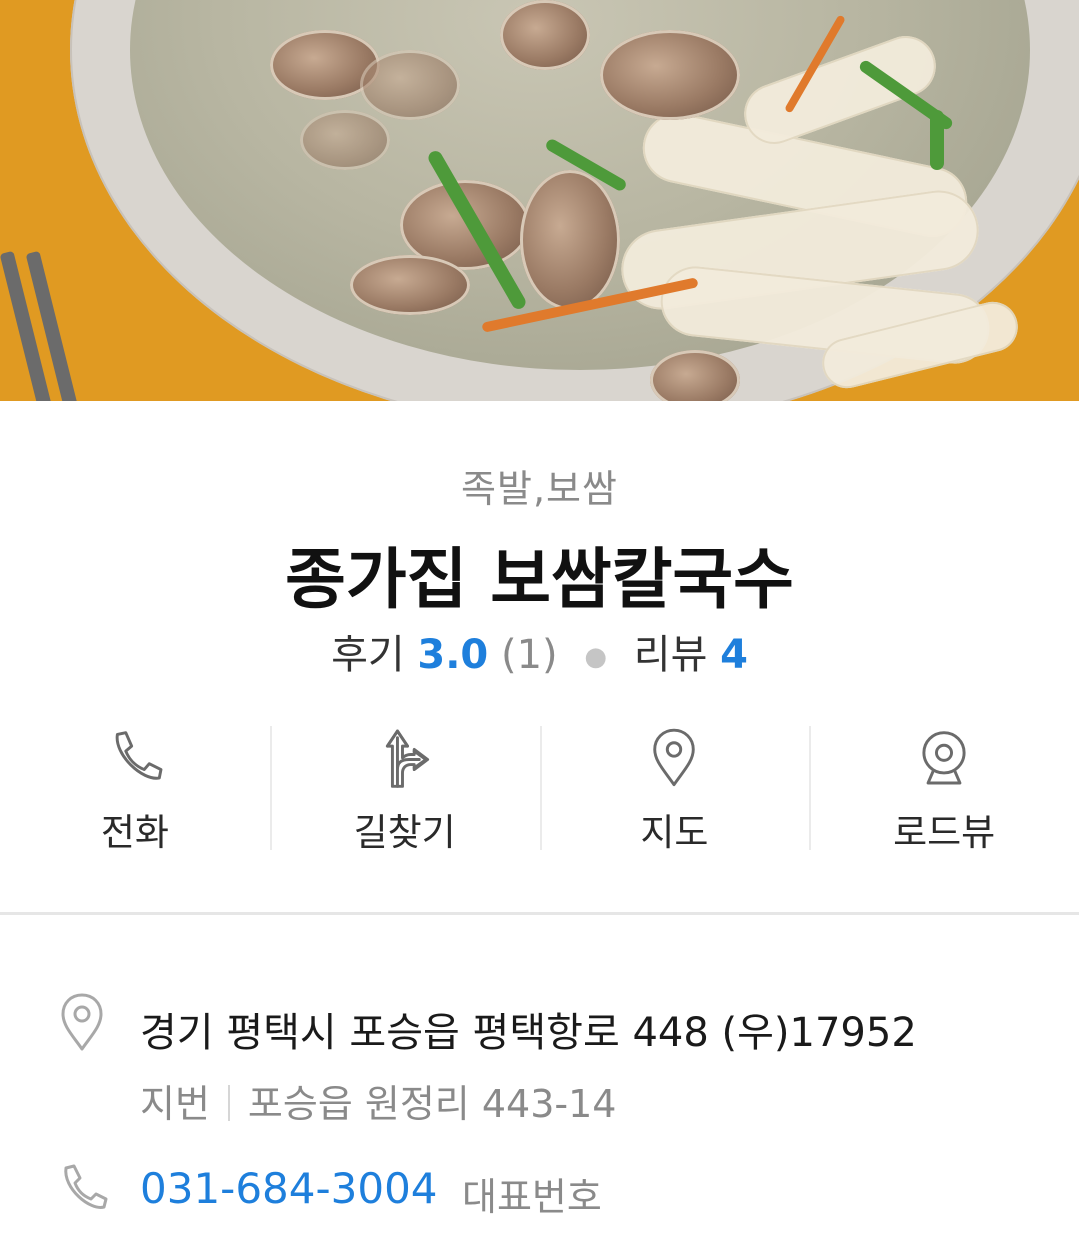 This screenshot has height=1248, width=1079. I want to click on directions-label: 길찾기, so click(404, 832).